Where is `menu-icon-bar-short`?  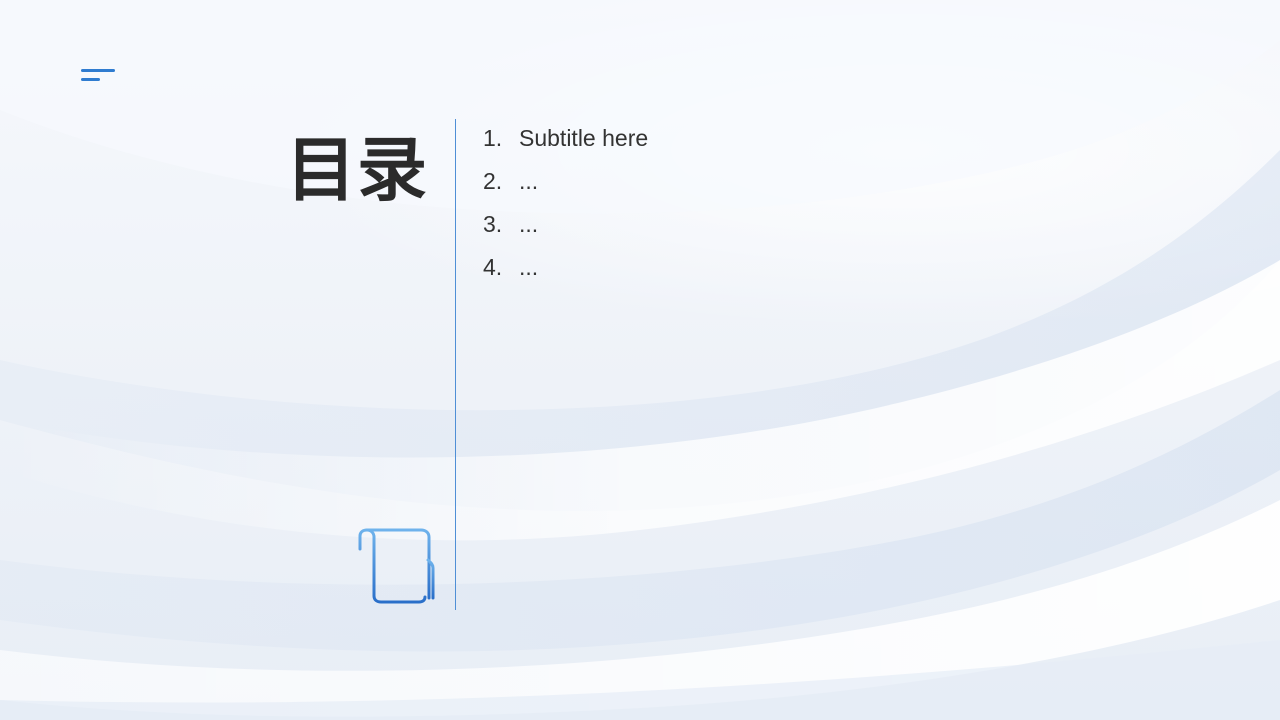 menu-icon-bar-short is located at coordinates (90, 79).